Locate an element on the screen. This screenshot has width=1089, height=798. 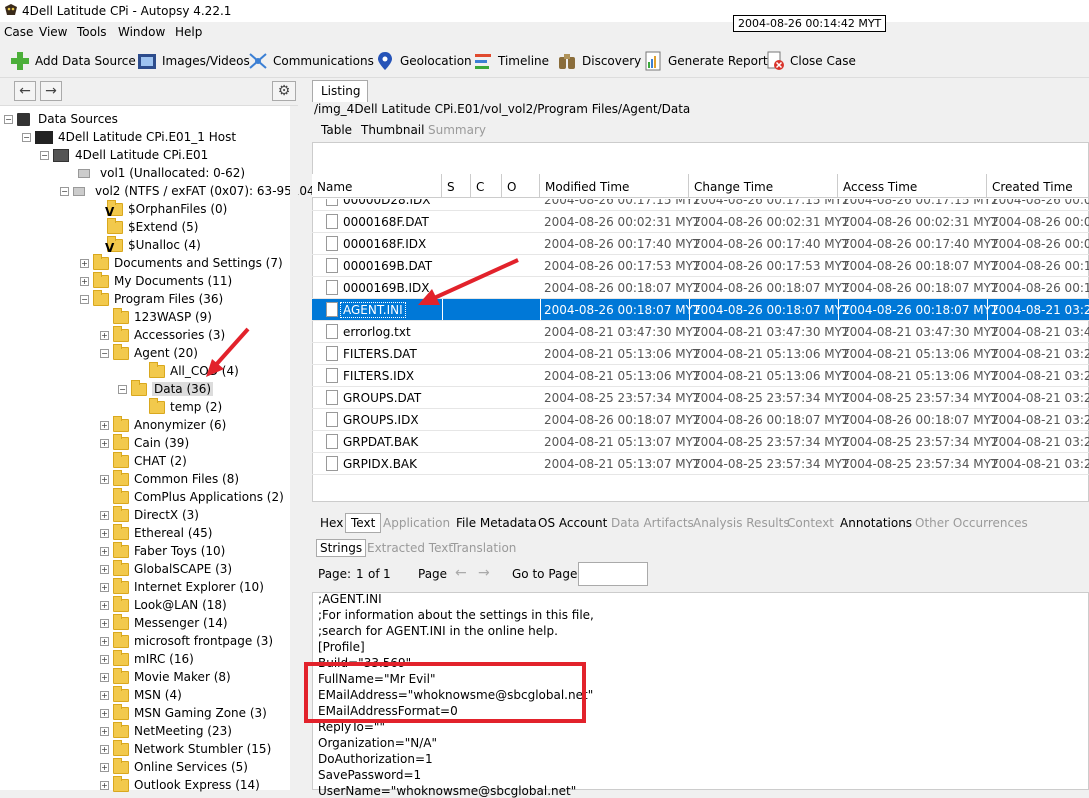
goto-page-input is located at coordinates (613, 574).